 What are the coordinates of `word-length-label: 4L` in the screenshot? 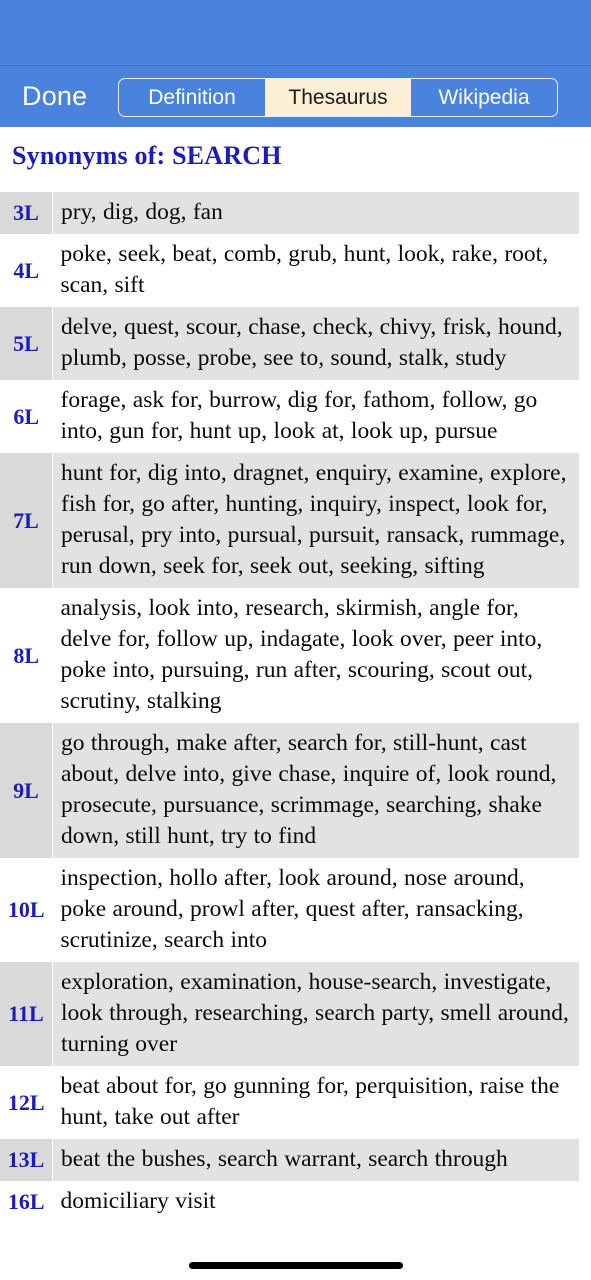 It's located at (26, 270).